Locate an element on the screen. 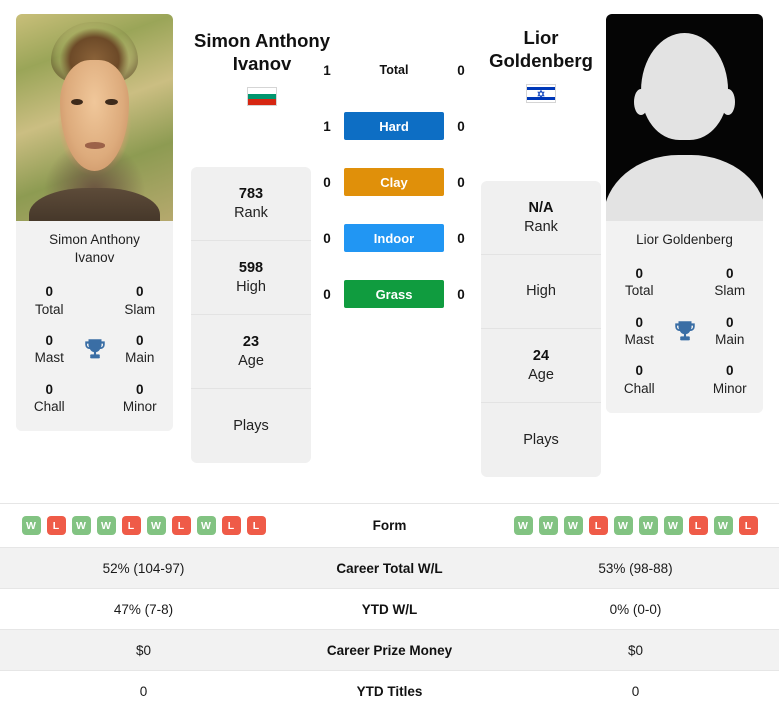 The height and width of the screenshot is (719, 779). surface-total-label: Total is located at coordinates (394, 70).